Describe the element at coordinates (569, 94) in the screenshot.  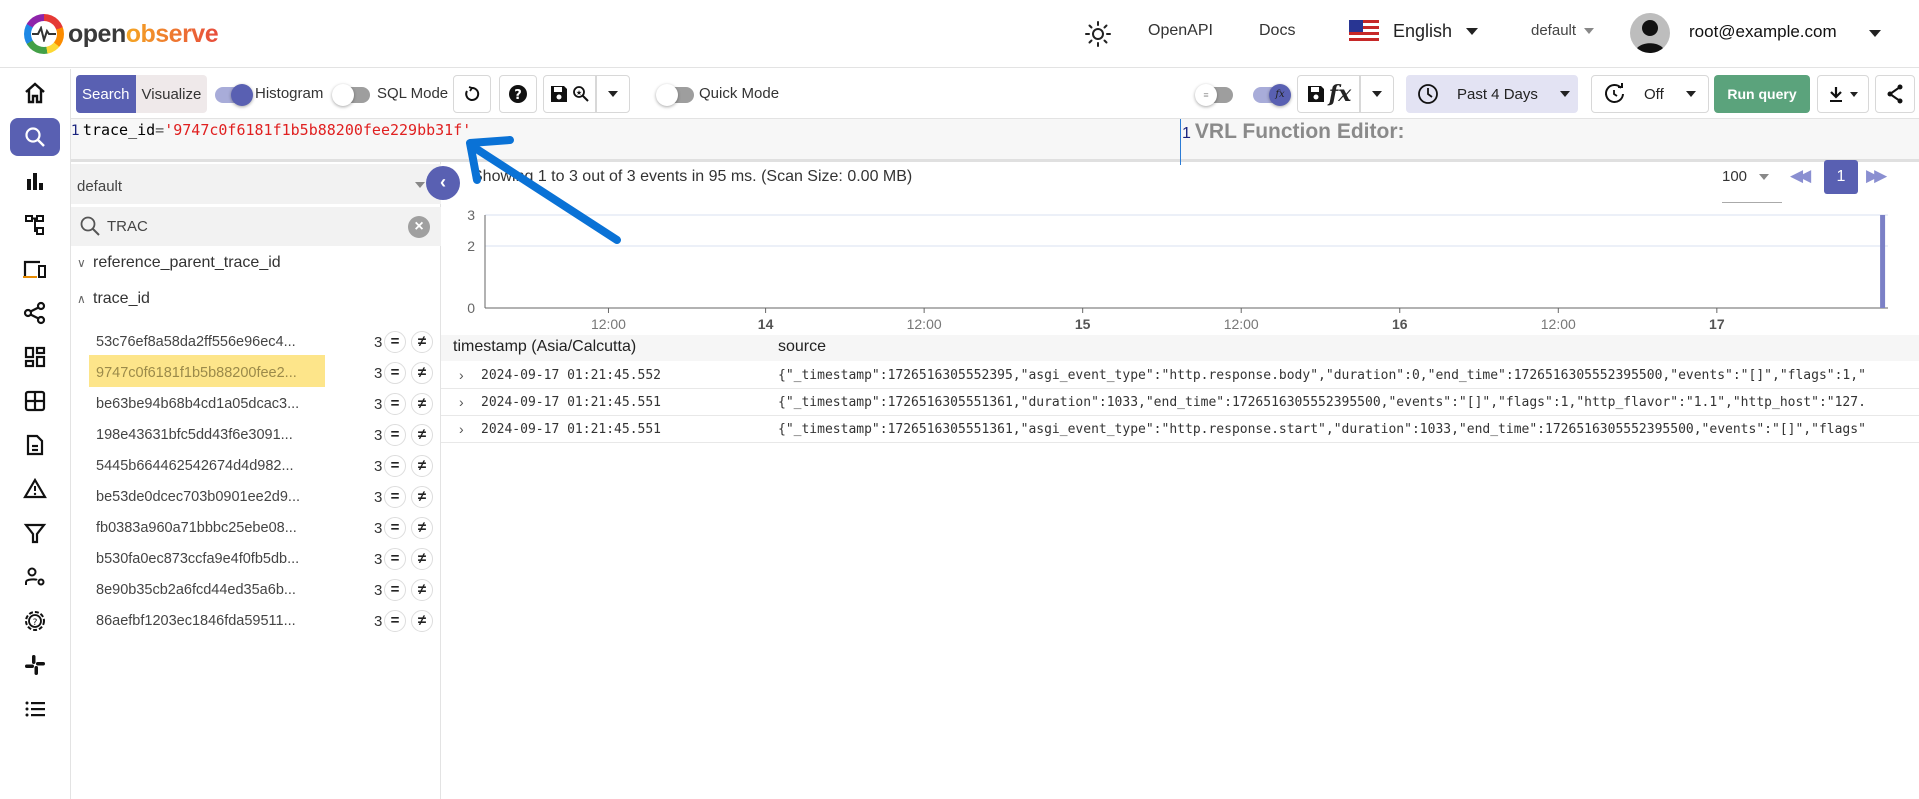
I see `saved-views-button: ★` at that location.